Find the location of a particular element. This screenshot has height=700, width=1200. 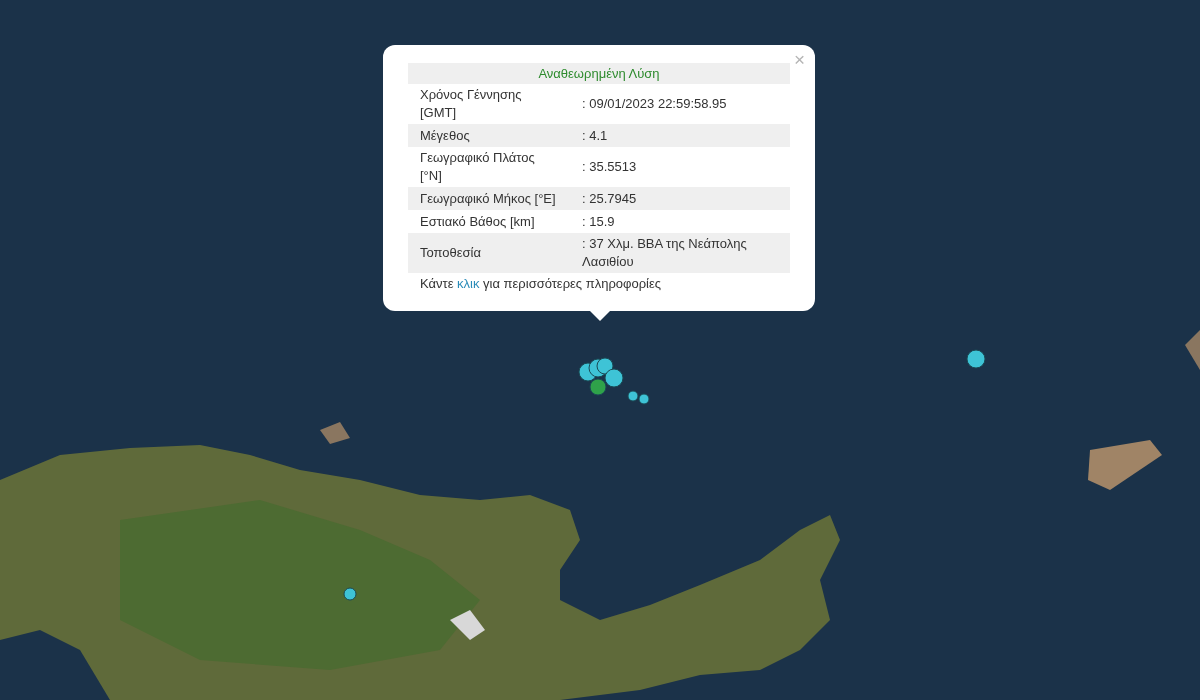

field-value: : 09/01/2023 22:59:58.95 is located at coordinates (654, 104).